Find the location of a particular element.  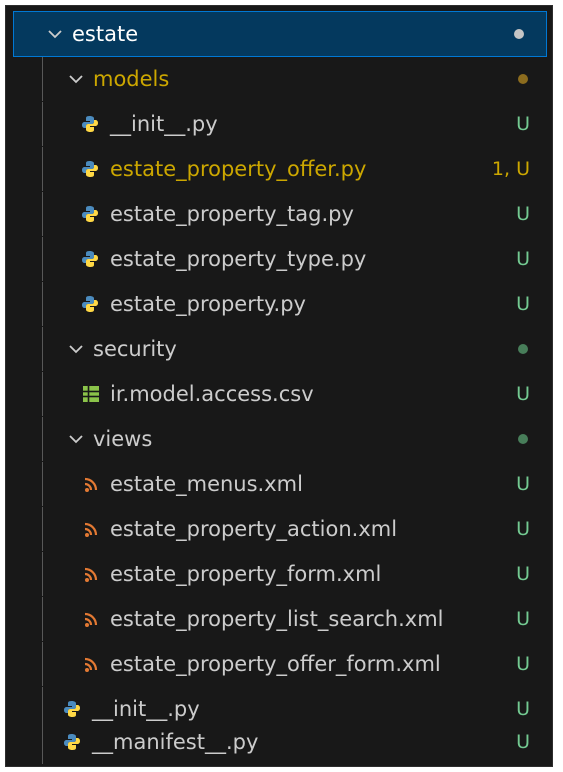

file-label: estate_property_form.xml is located at coordinates (246, 574).